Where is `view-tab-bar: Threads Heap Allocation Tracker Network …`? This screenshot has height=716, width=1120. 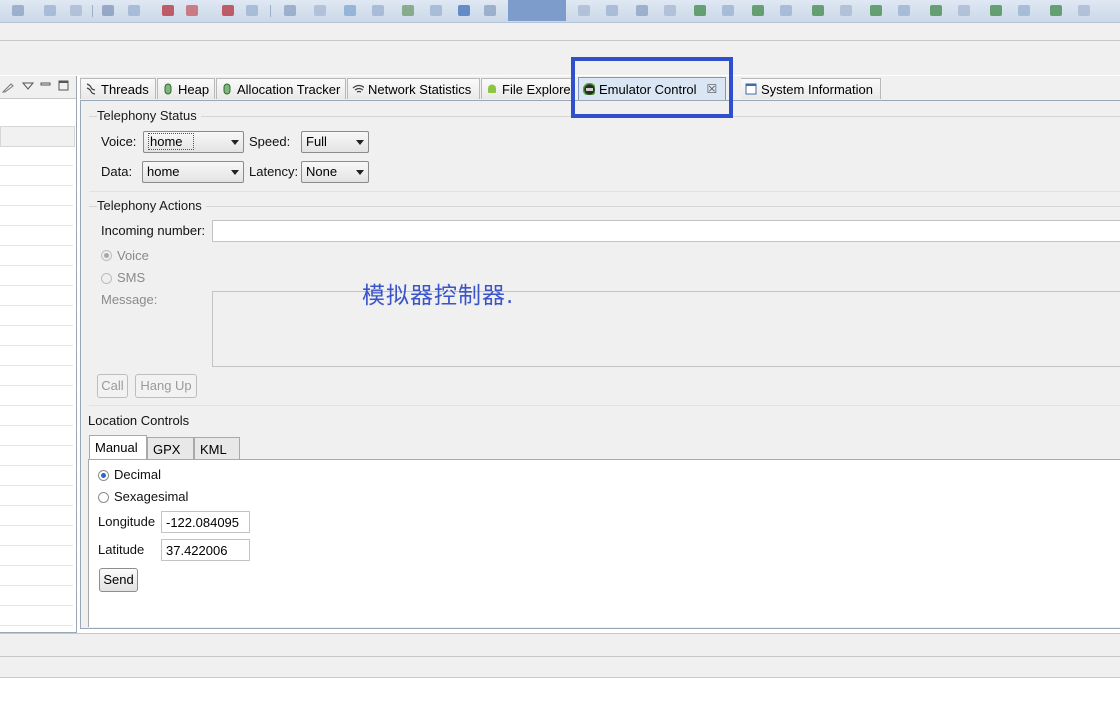 view-tab-bar: Threads Heap Allocation Tracker Network … is located at coordinates (600, 88).